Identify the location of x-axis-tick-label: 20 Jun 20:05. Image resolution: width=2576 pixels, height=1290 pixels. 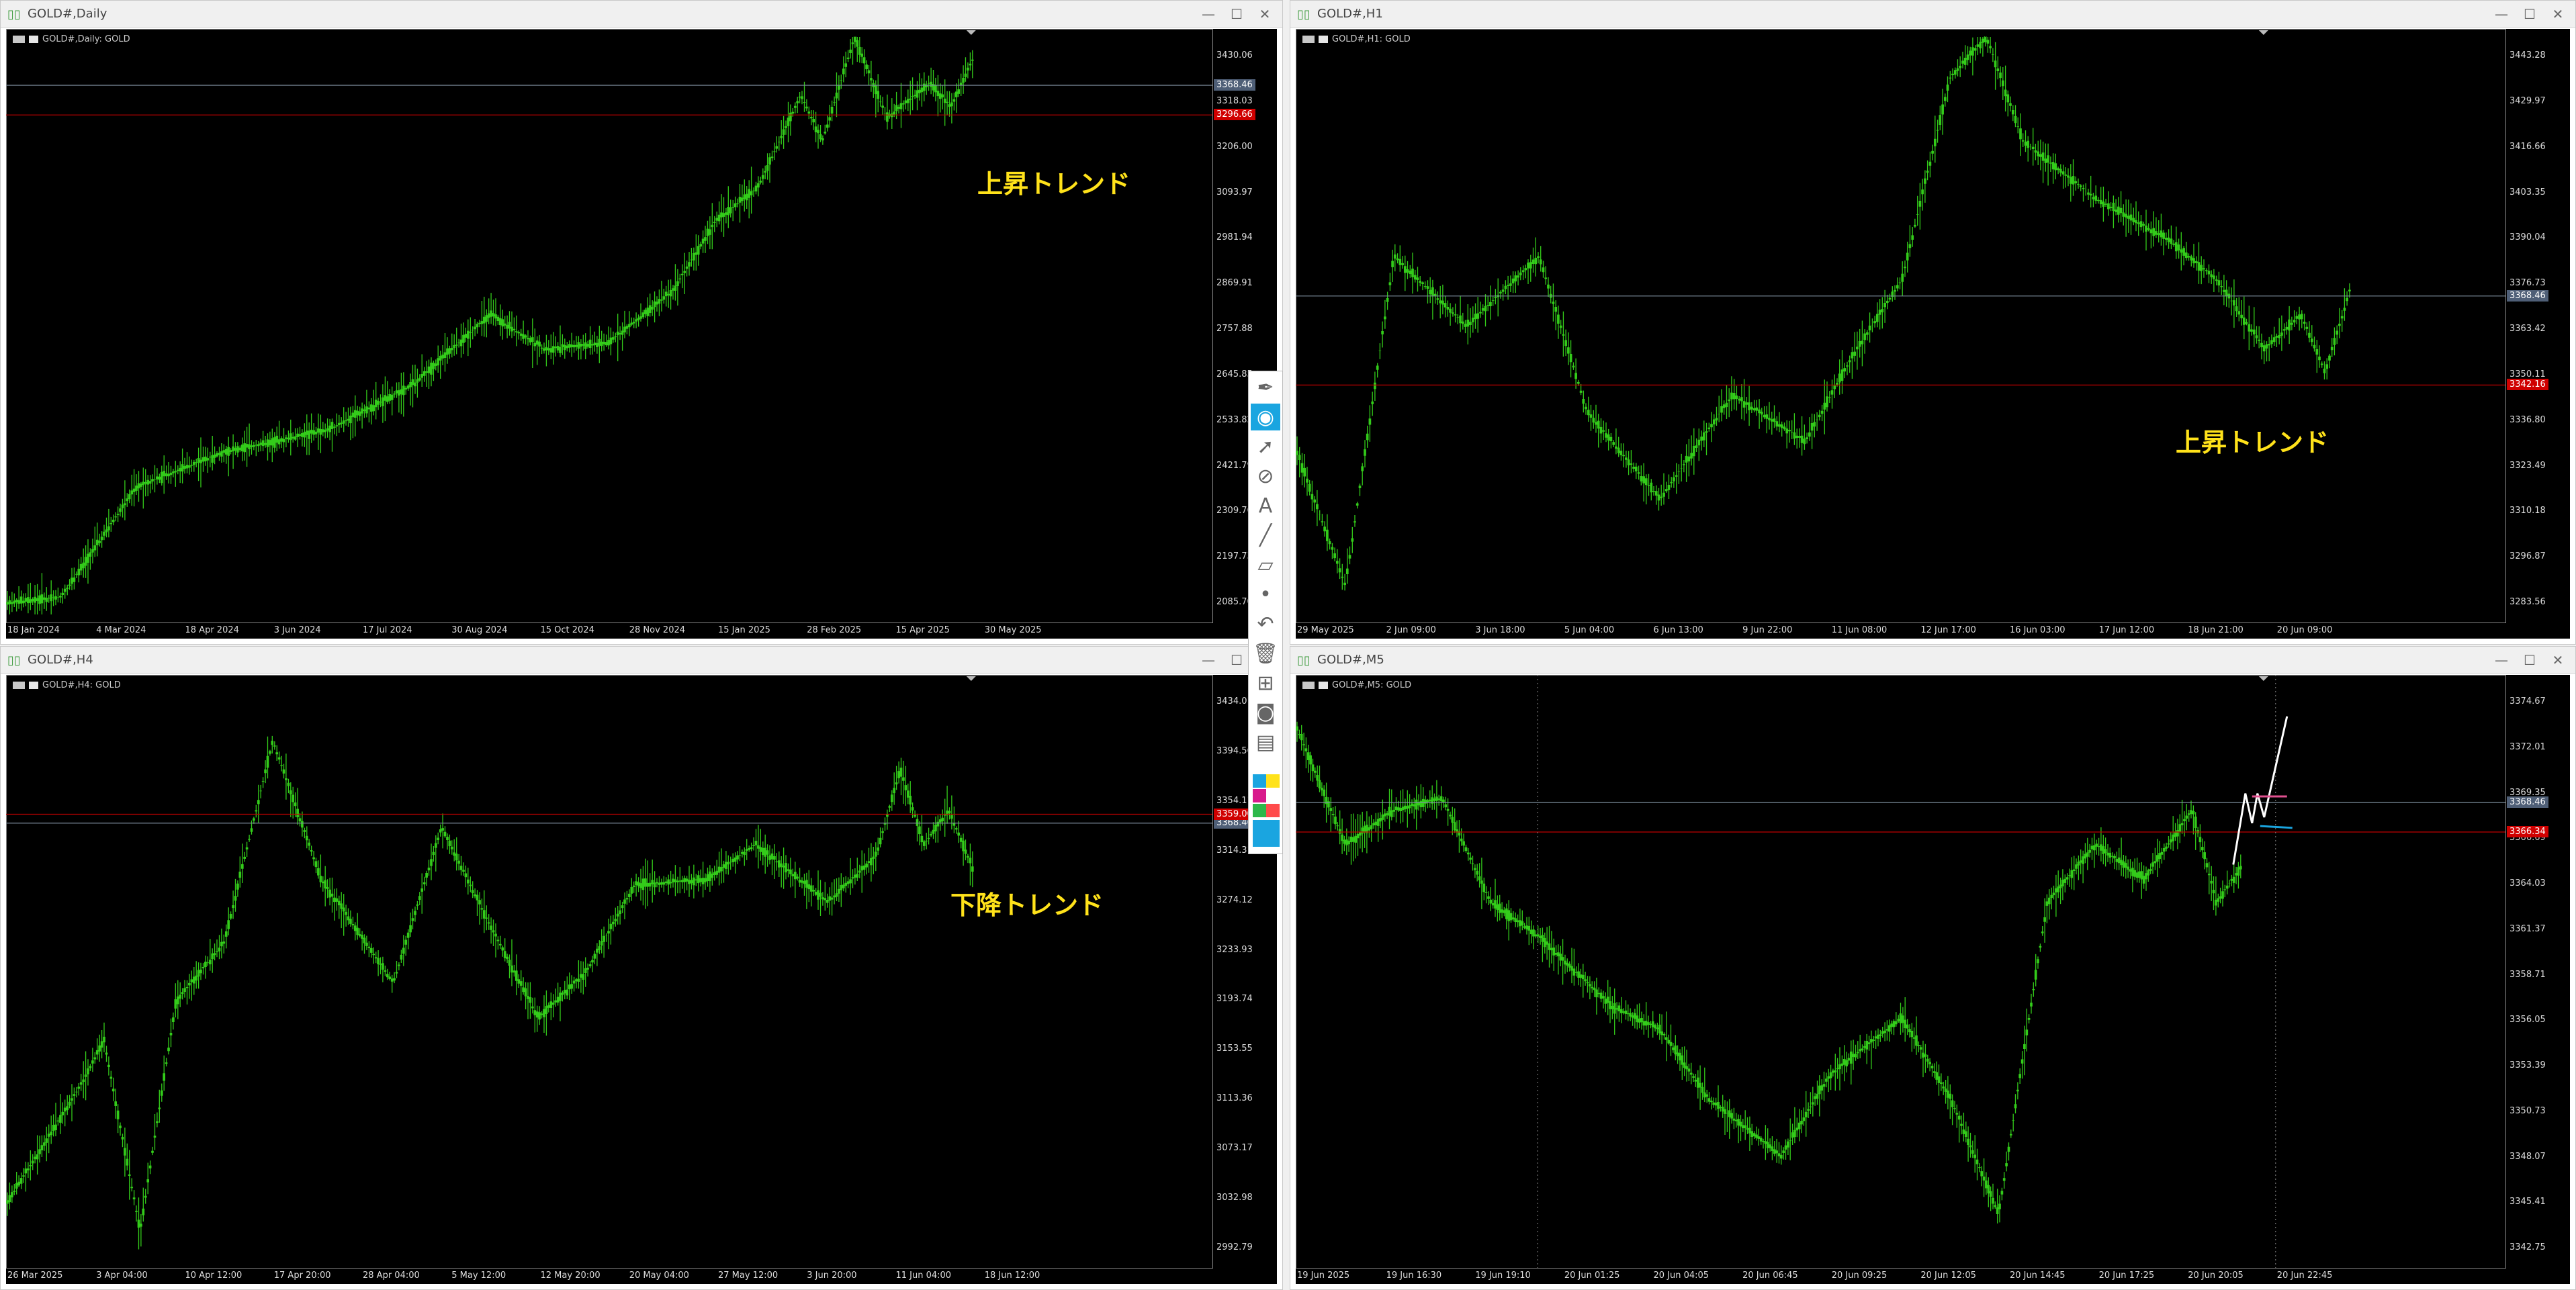
(2216, 1276).